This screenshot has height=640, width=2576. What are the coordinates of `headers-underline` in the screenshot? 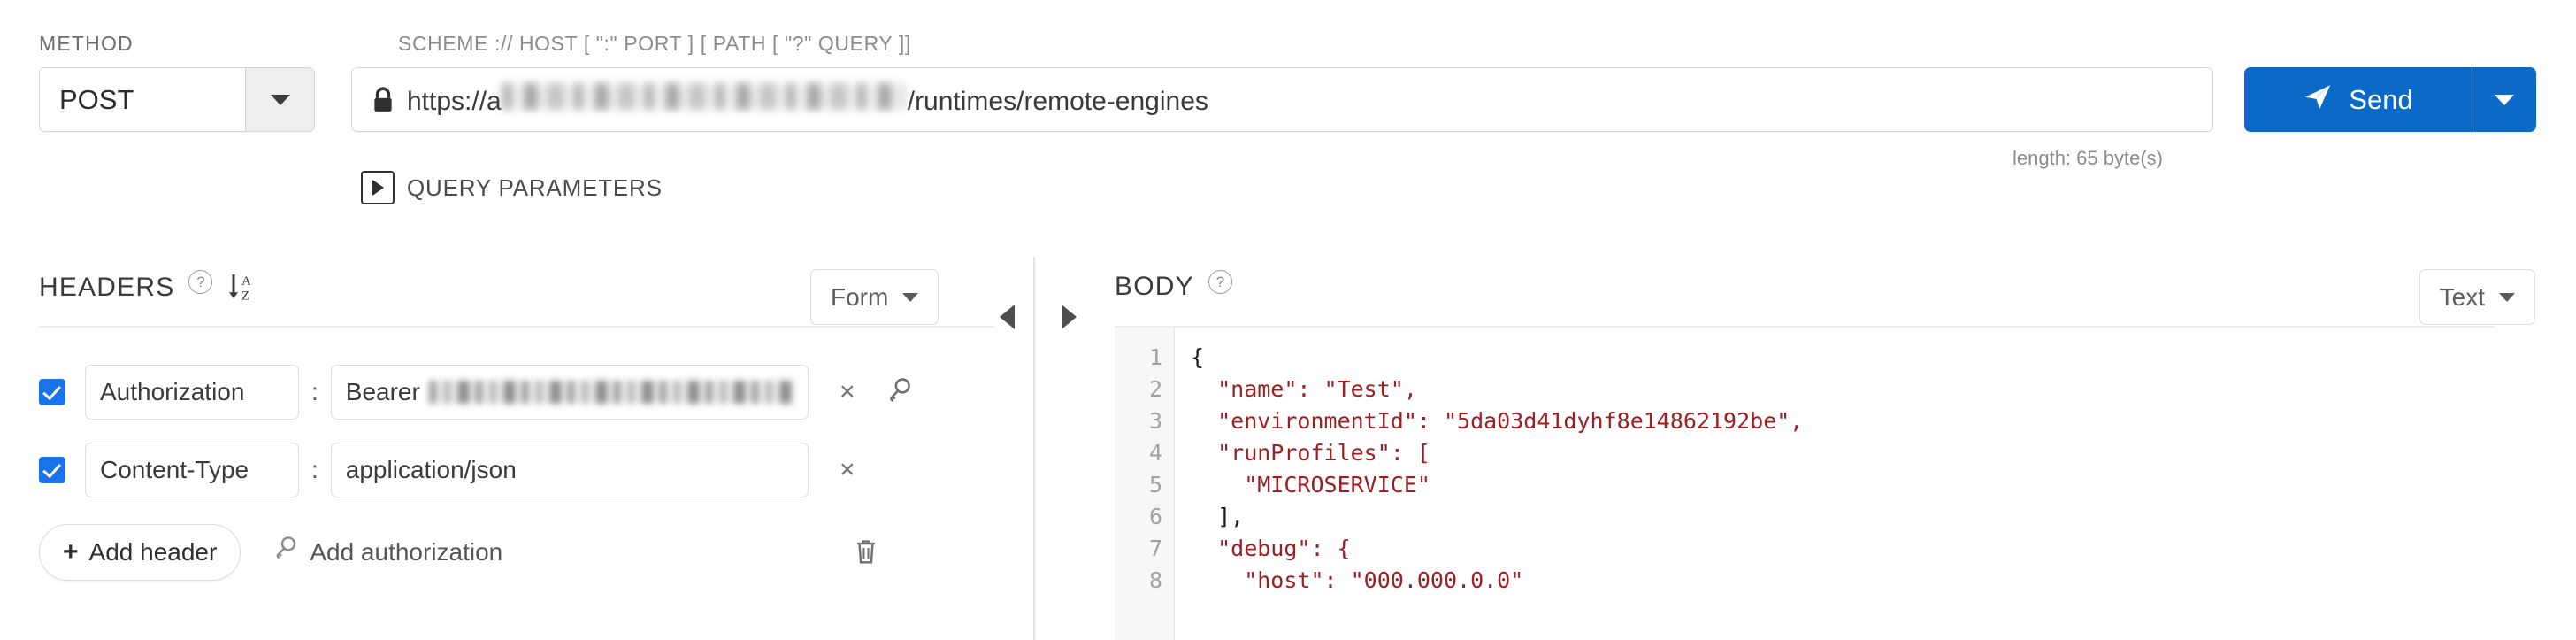 It's located at (516, 327).